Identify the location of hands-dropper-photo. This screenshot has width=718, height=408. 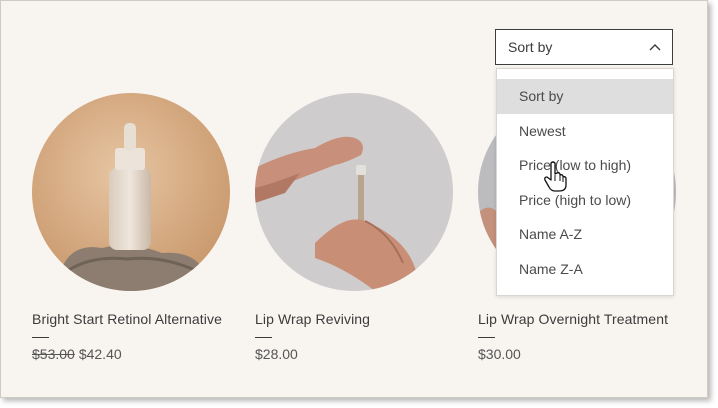
(354, 192).